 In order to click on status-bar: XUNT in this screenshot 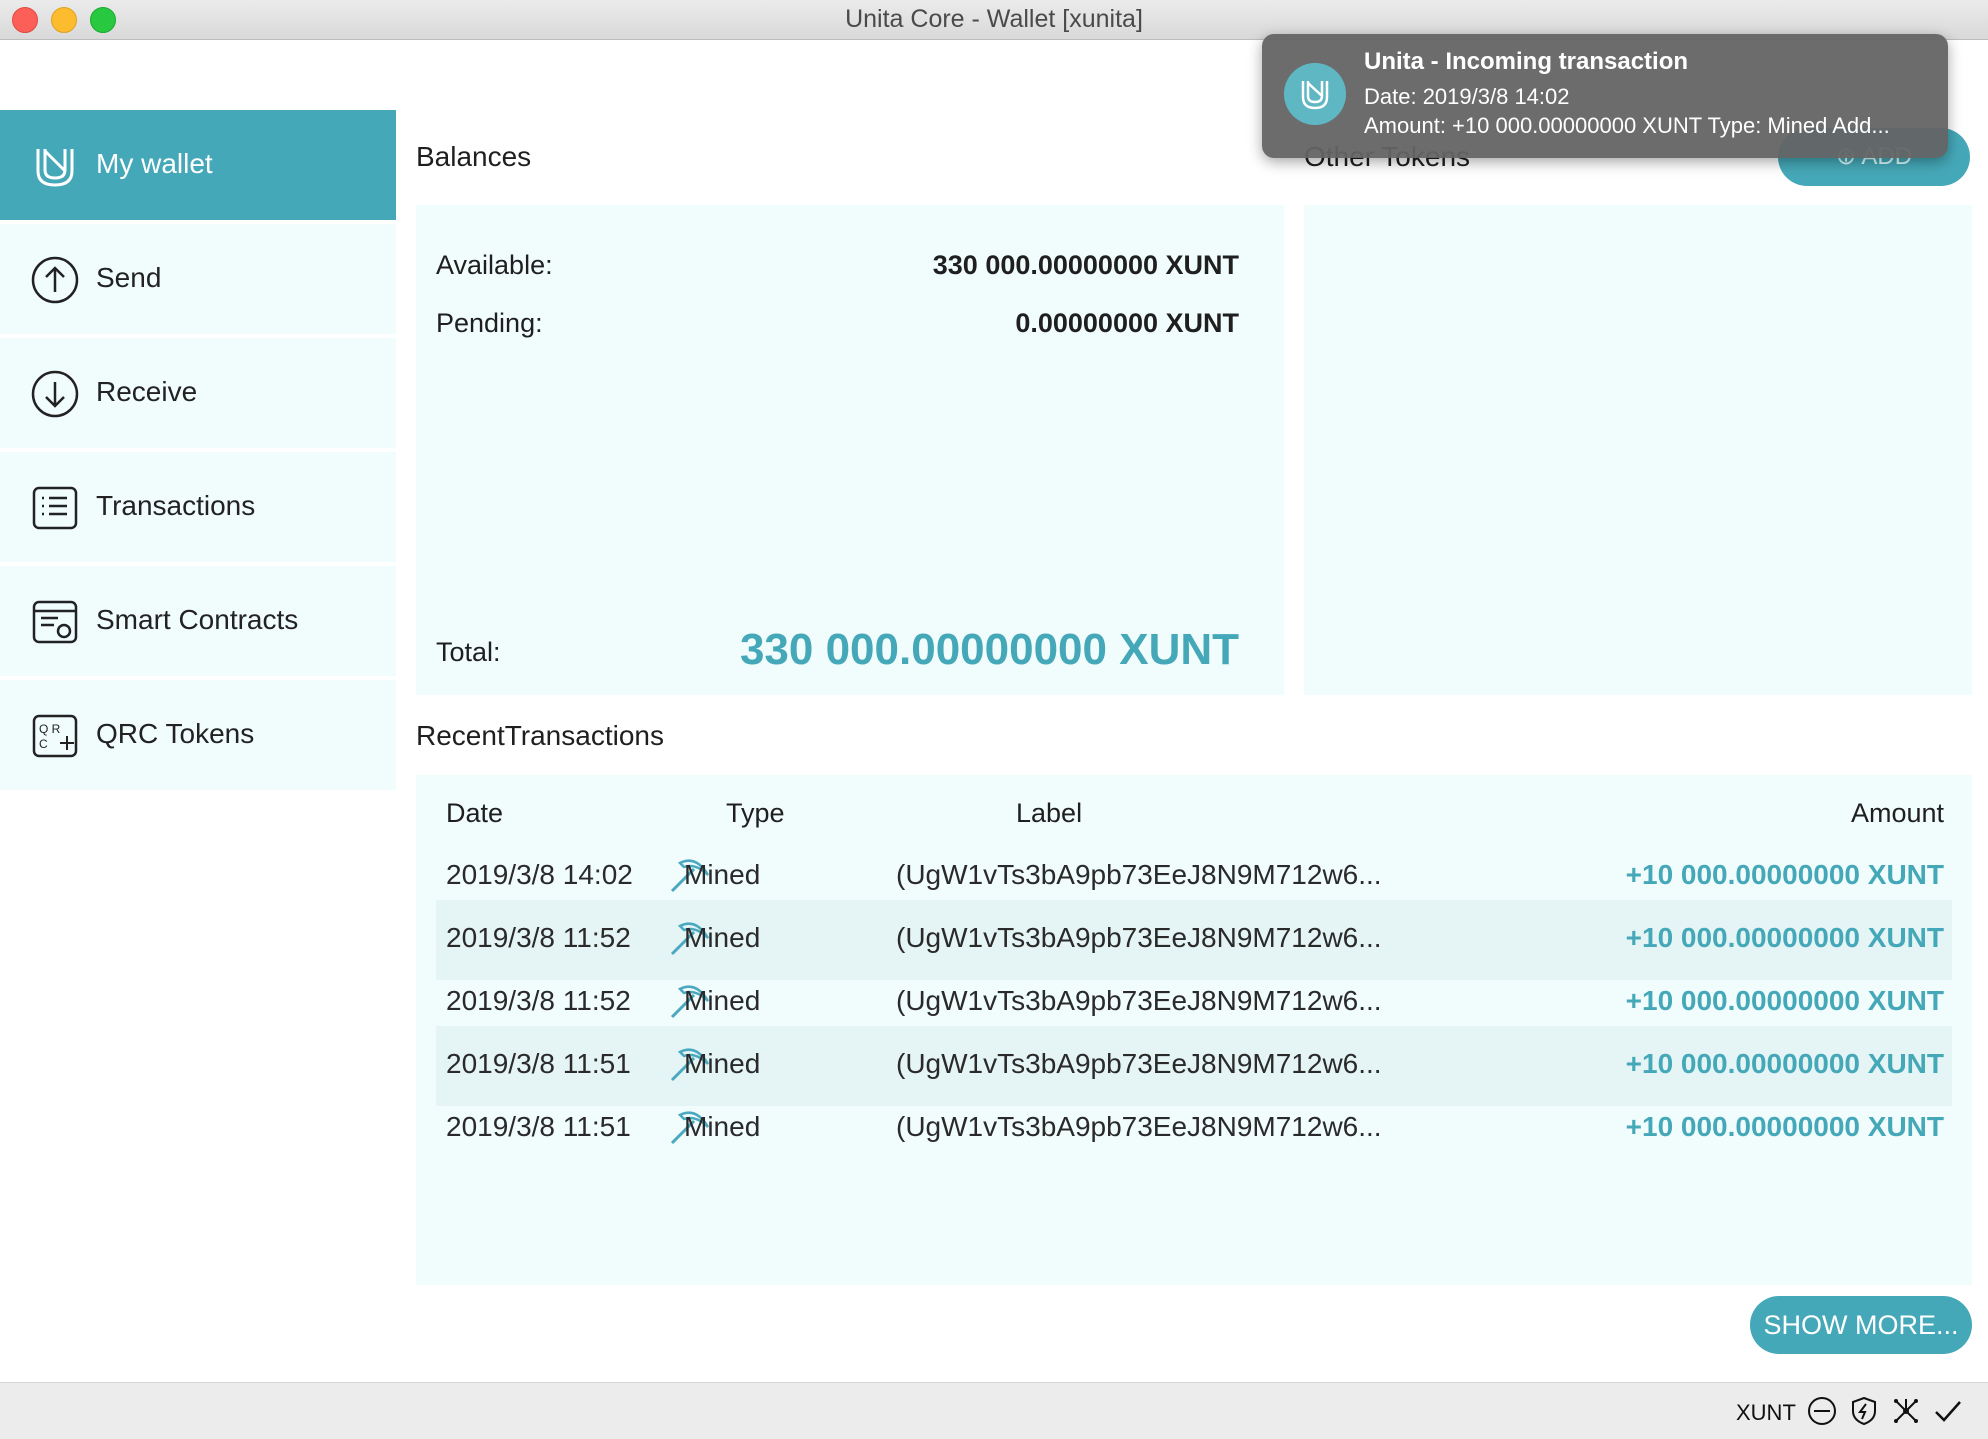, I will do `click(994, 1410)`.